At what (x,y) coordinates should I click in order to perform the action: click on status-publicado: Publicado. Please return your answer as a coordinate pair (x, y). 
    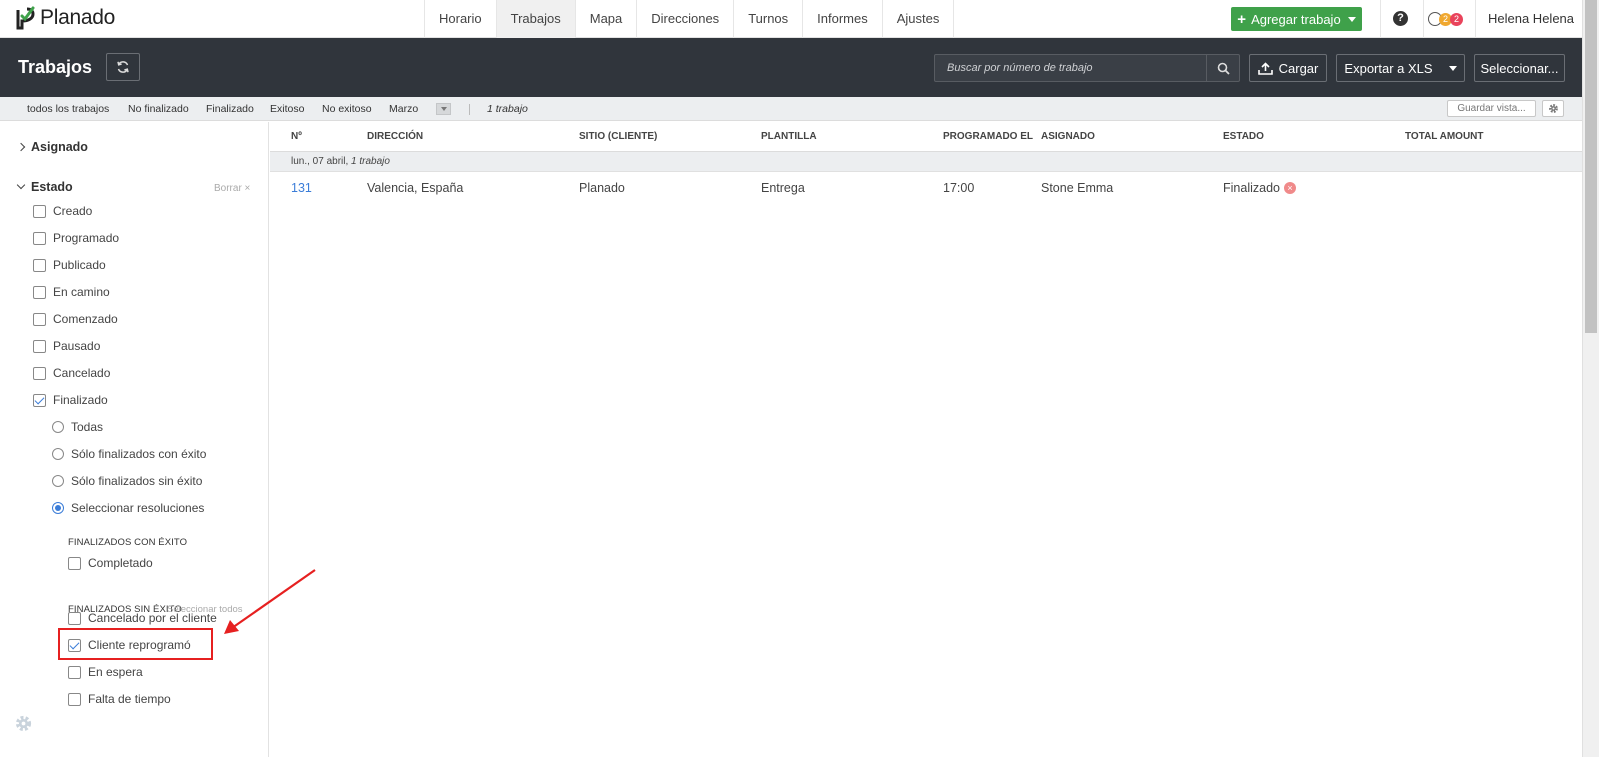
    Looking at the image, I should click on (69, 265).